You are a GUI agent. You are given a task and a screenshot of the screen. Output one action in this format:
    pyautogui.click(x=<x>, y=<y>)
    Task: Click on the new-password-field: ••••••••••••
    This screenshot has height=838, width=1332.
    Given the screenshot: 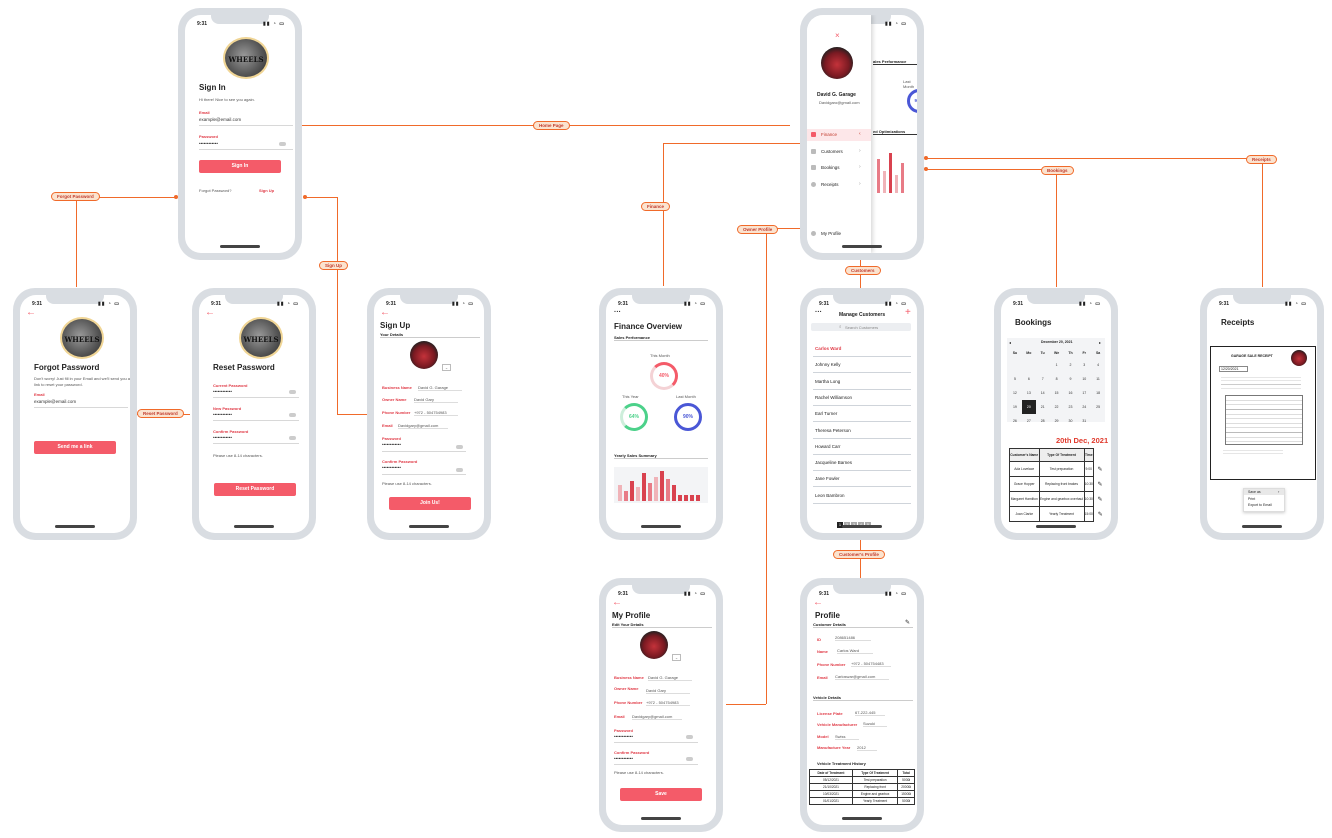 What is the action you would take?
    pyautogui.click(x=222, y=414)
    